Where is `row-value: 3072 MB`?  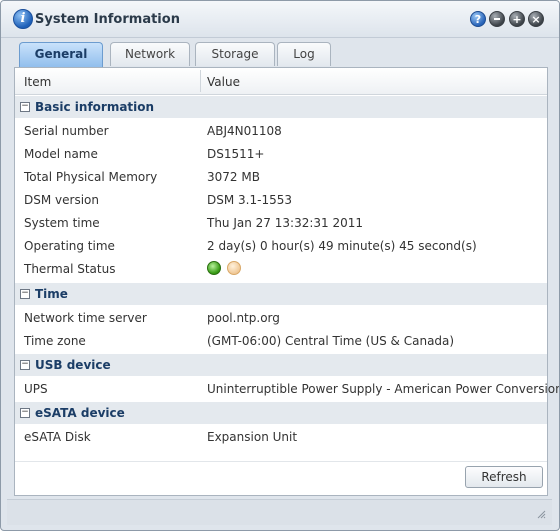
row-value: 3072 MB is located at coordinates (233, 177).